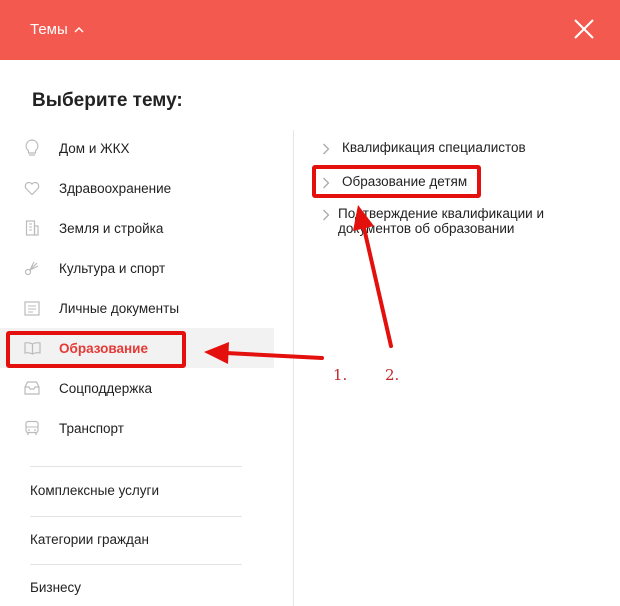 This screenshot has height=606, width=620. What do you see at coordinates (106, 388) in the screenshot?
I see `topic-label: Соцподдержка` at bounding box center [106, 388].